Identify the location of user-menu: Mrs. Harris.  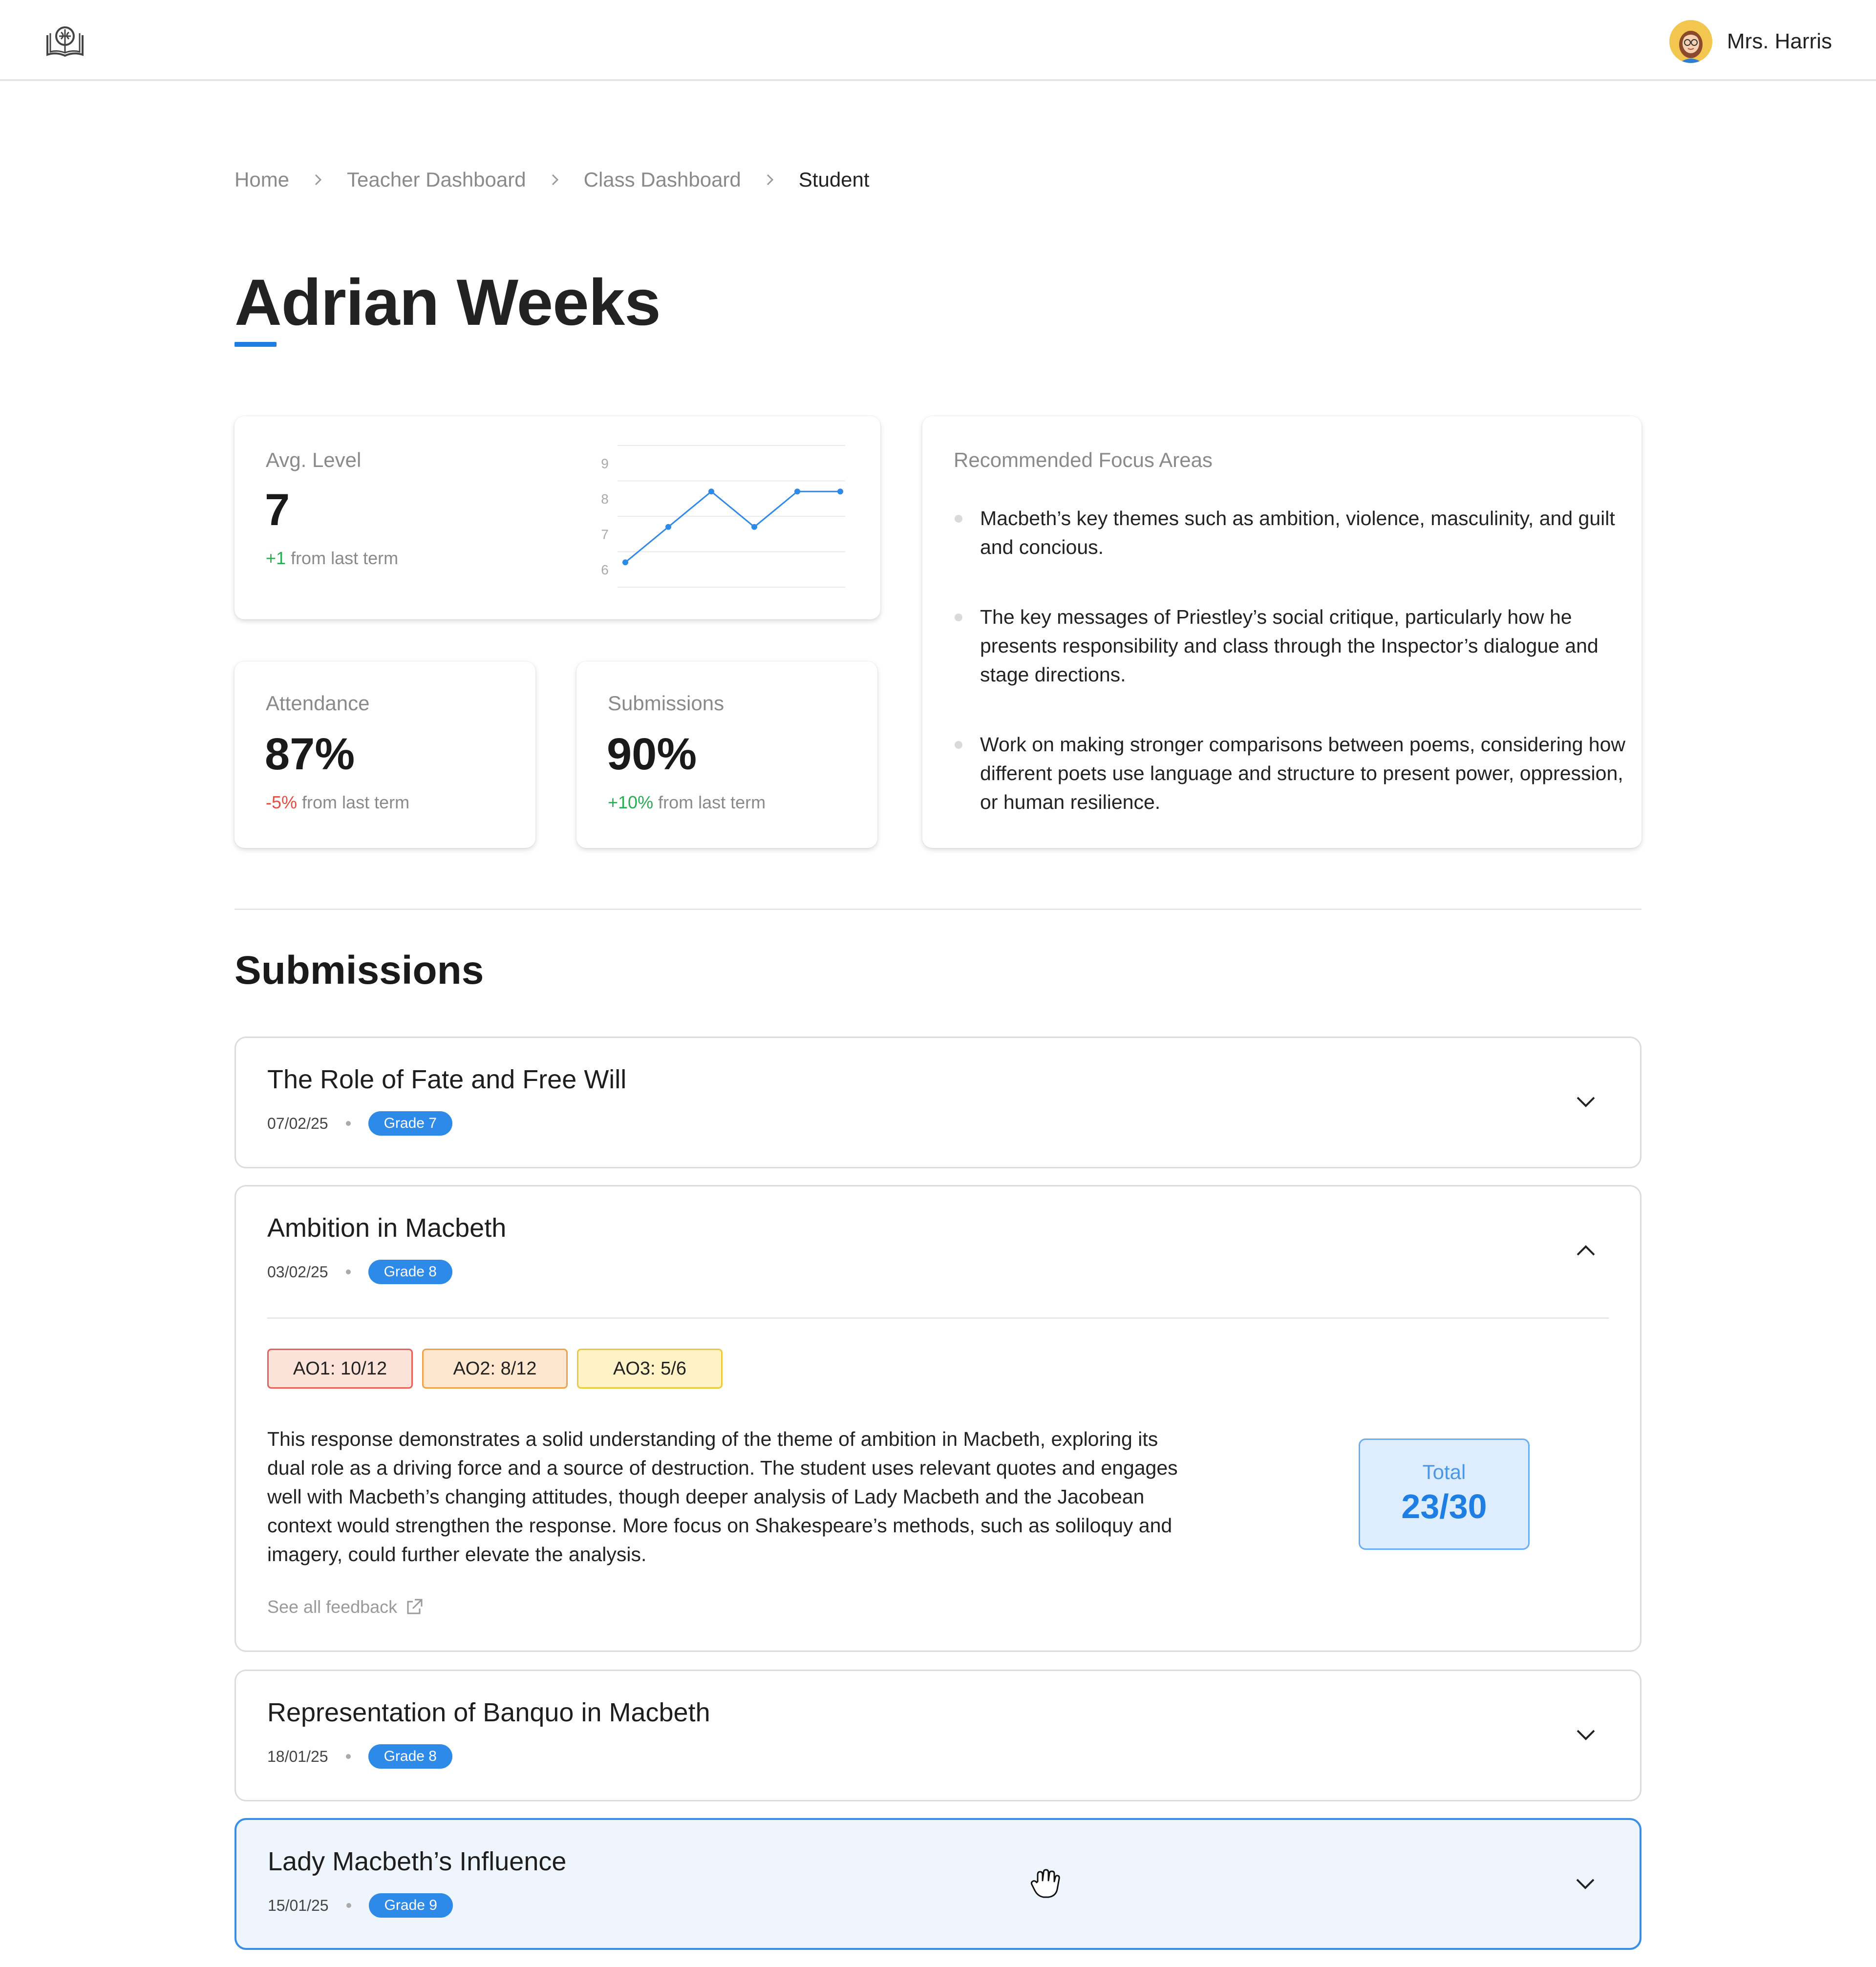
(1750, 41).